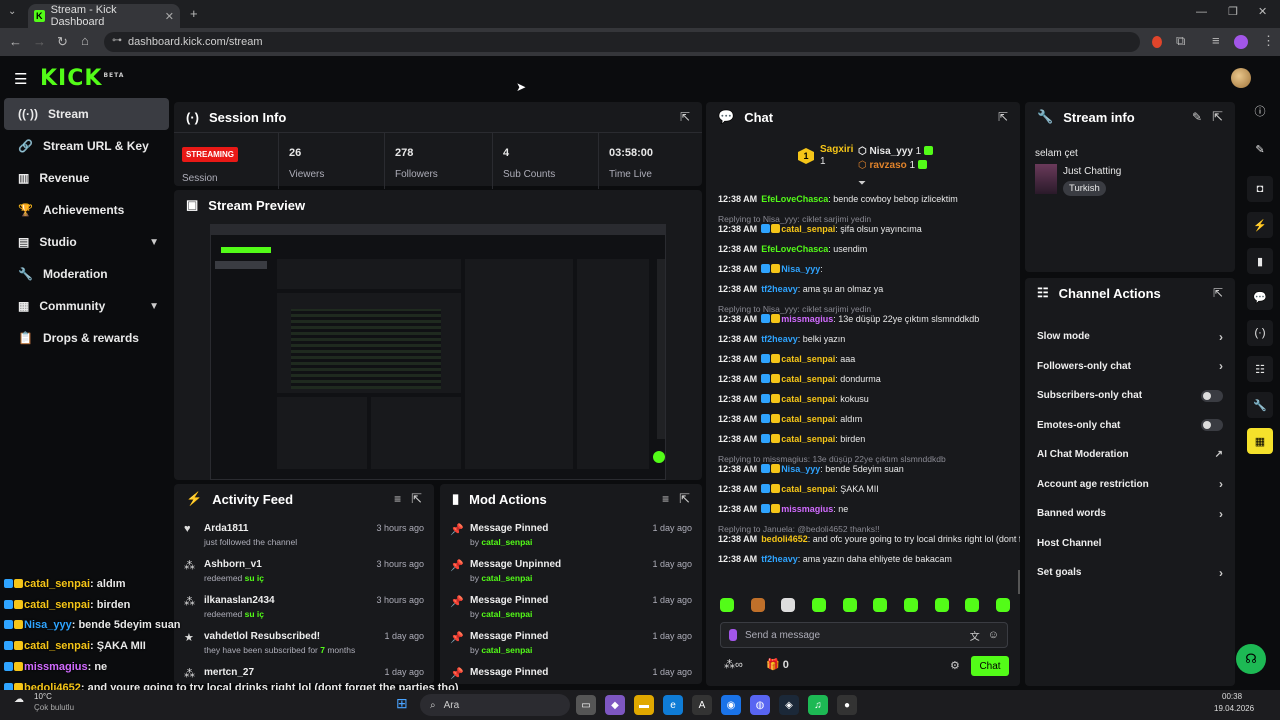 Image resolution: width=1280 pixels, height=720 pixels. I want to click on chat-message: 12:38 AM catal_senpai: aaa, so click(863, 359).